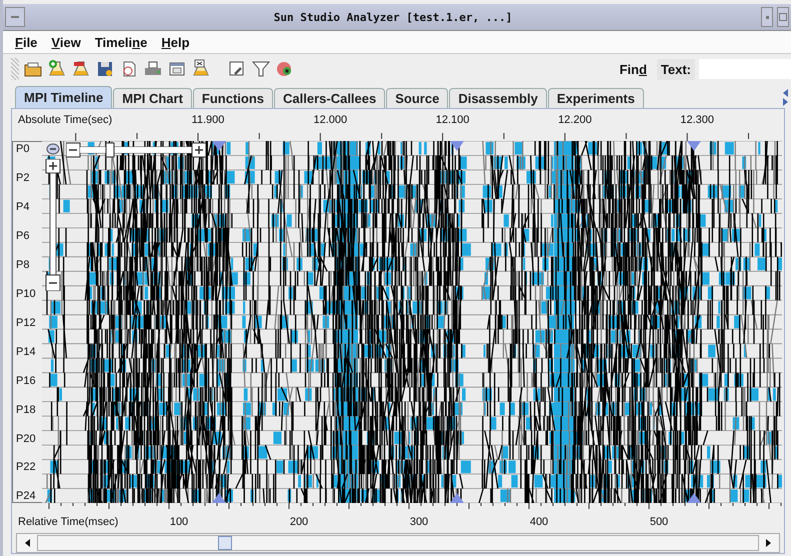 Image resolution: width=791 pixels, height=556 pixels. I want to click on tab: Source, so click(417, 98).